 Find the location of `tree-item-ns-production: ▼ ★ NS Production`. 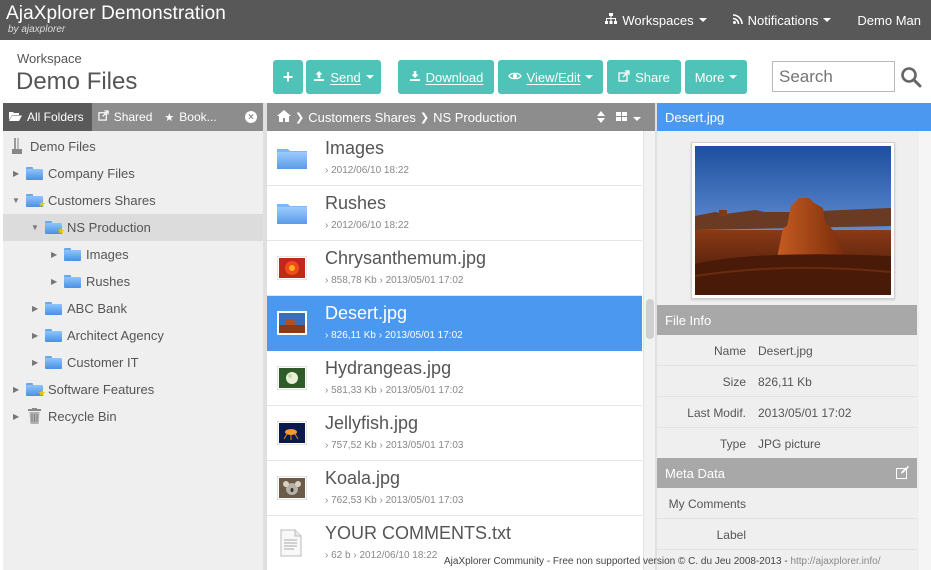

tree-item-ns-production: ▼ ★ NS Production is located at coordinates (133, 227).